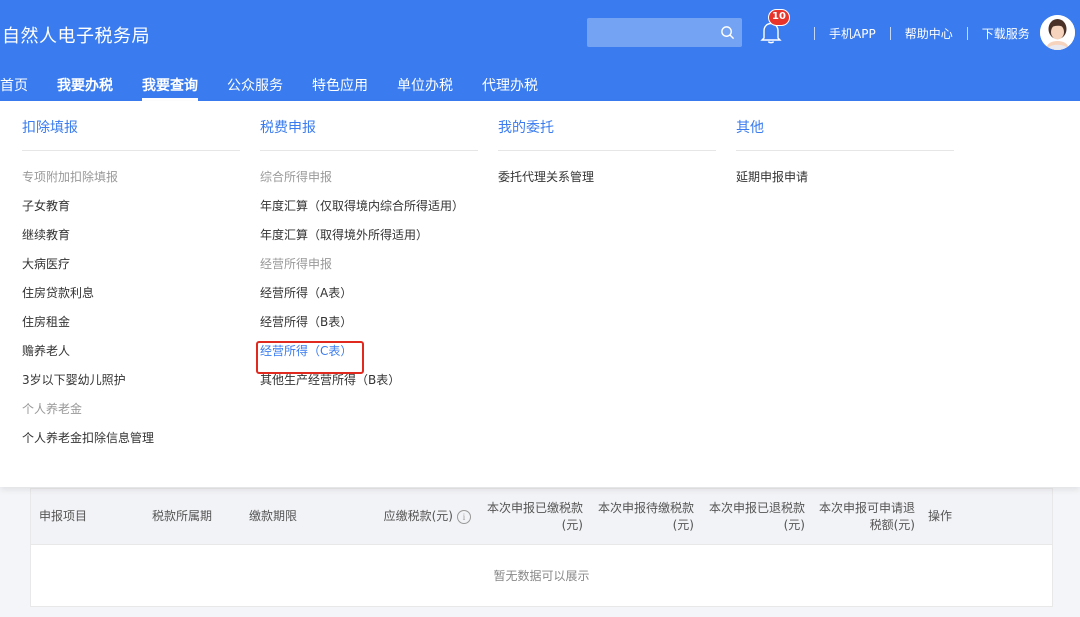  What do you see at coordinates (1006, 33) in the screenshot?
I see `download-service-link: 下载服务` at bounding box center [1006, 33].